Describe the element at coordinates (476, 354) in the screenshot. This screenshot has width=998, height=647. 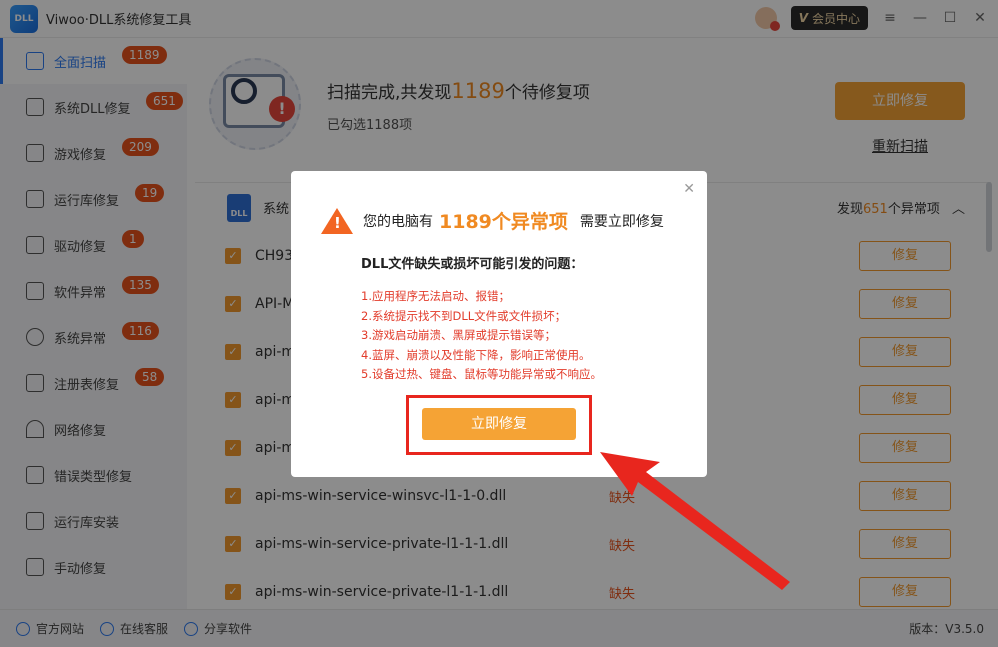
I see `list-item: 4.蓝屏、崩溃以及性能下降，影响正常使用。` at that location.